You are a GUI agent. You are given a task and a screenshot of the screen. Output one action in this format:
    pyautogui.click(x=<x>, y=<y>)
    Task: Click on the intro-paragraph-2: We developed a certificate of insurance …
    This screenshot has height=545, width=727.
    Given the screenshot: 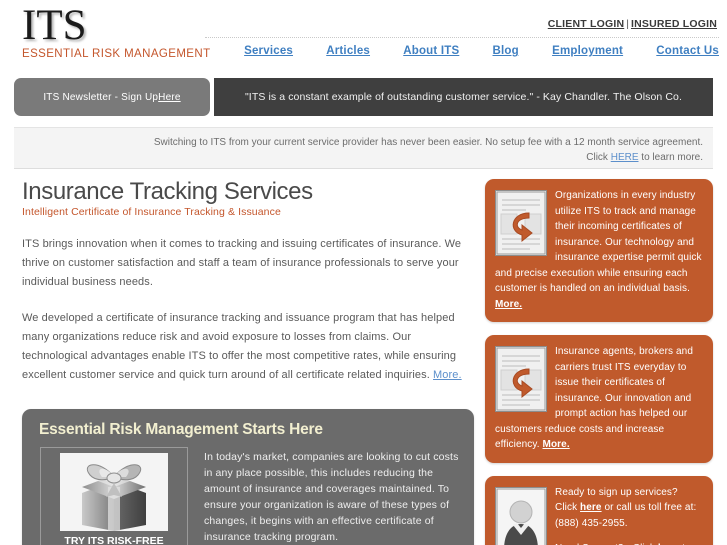 What is the action you would take?
    pyautogui.click(x=248, y=347)
    